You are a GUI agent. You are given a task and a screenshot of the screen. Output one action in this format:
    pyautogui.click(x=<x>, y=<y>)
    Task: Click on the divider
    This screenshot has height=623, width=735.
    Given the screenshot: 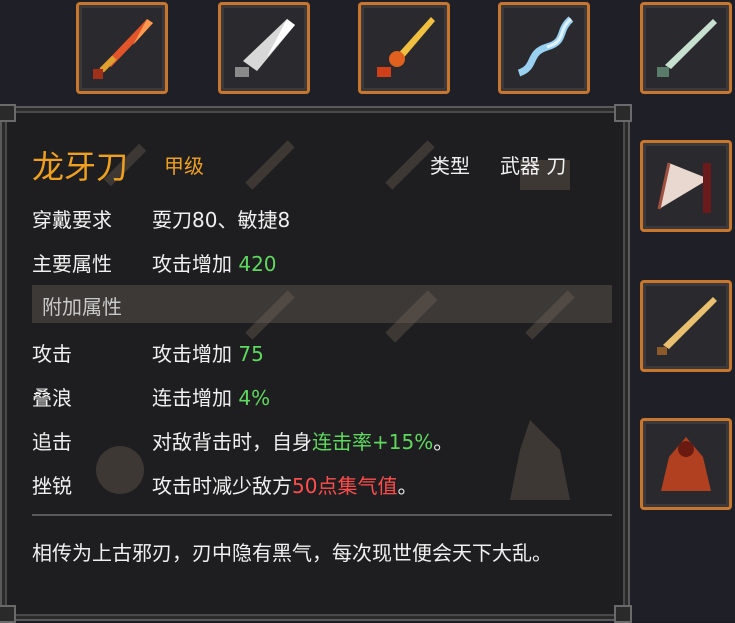 What is the action you would take?
    pyautogui.click(x=322, y=515)
    